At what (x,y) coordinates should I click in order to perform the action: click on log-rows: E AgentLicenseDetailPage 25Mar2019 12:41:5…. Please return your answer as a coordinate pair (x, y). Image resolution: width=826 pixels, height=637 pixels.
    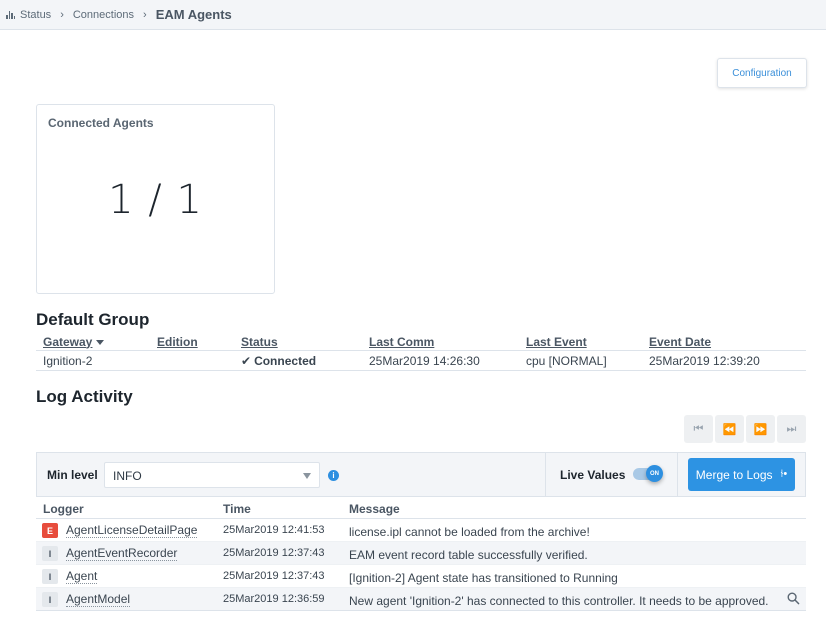
    Looking at the image, I should click on (421, 565).